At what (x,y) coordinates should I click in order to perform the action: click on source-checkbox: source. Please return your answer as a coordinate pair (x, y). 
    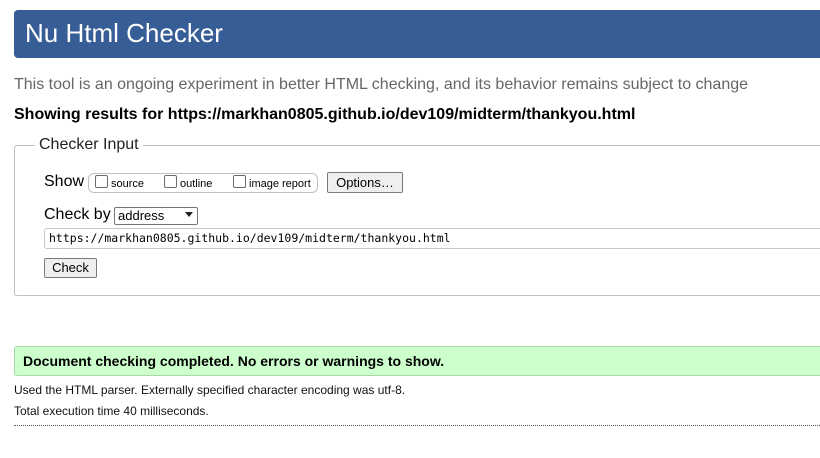
    Looking at the image, I should click on (119, 183).